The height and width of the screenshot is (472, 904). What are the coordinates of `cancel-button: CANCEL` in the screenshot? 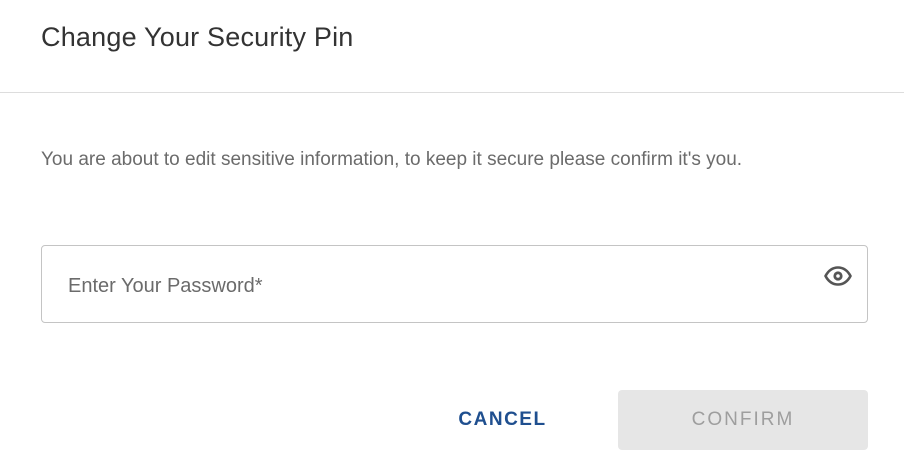 It's located at (502, 420).